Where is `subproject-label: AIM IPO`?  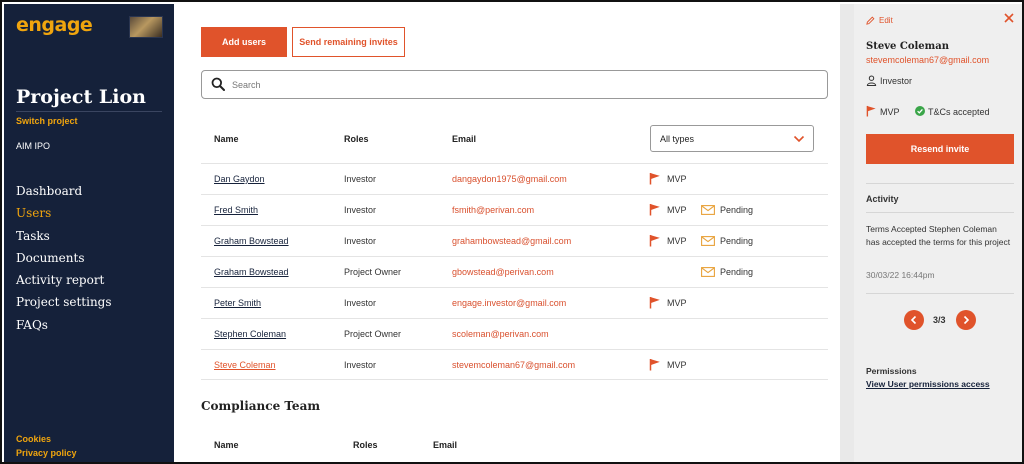 subproject-label: AIM IPO is located at coordinates (33, 146).